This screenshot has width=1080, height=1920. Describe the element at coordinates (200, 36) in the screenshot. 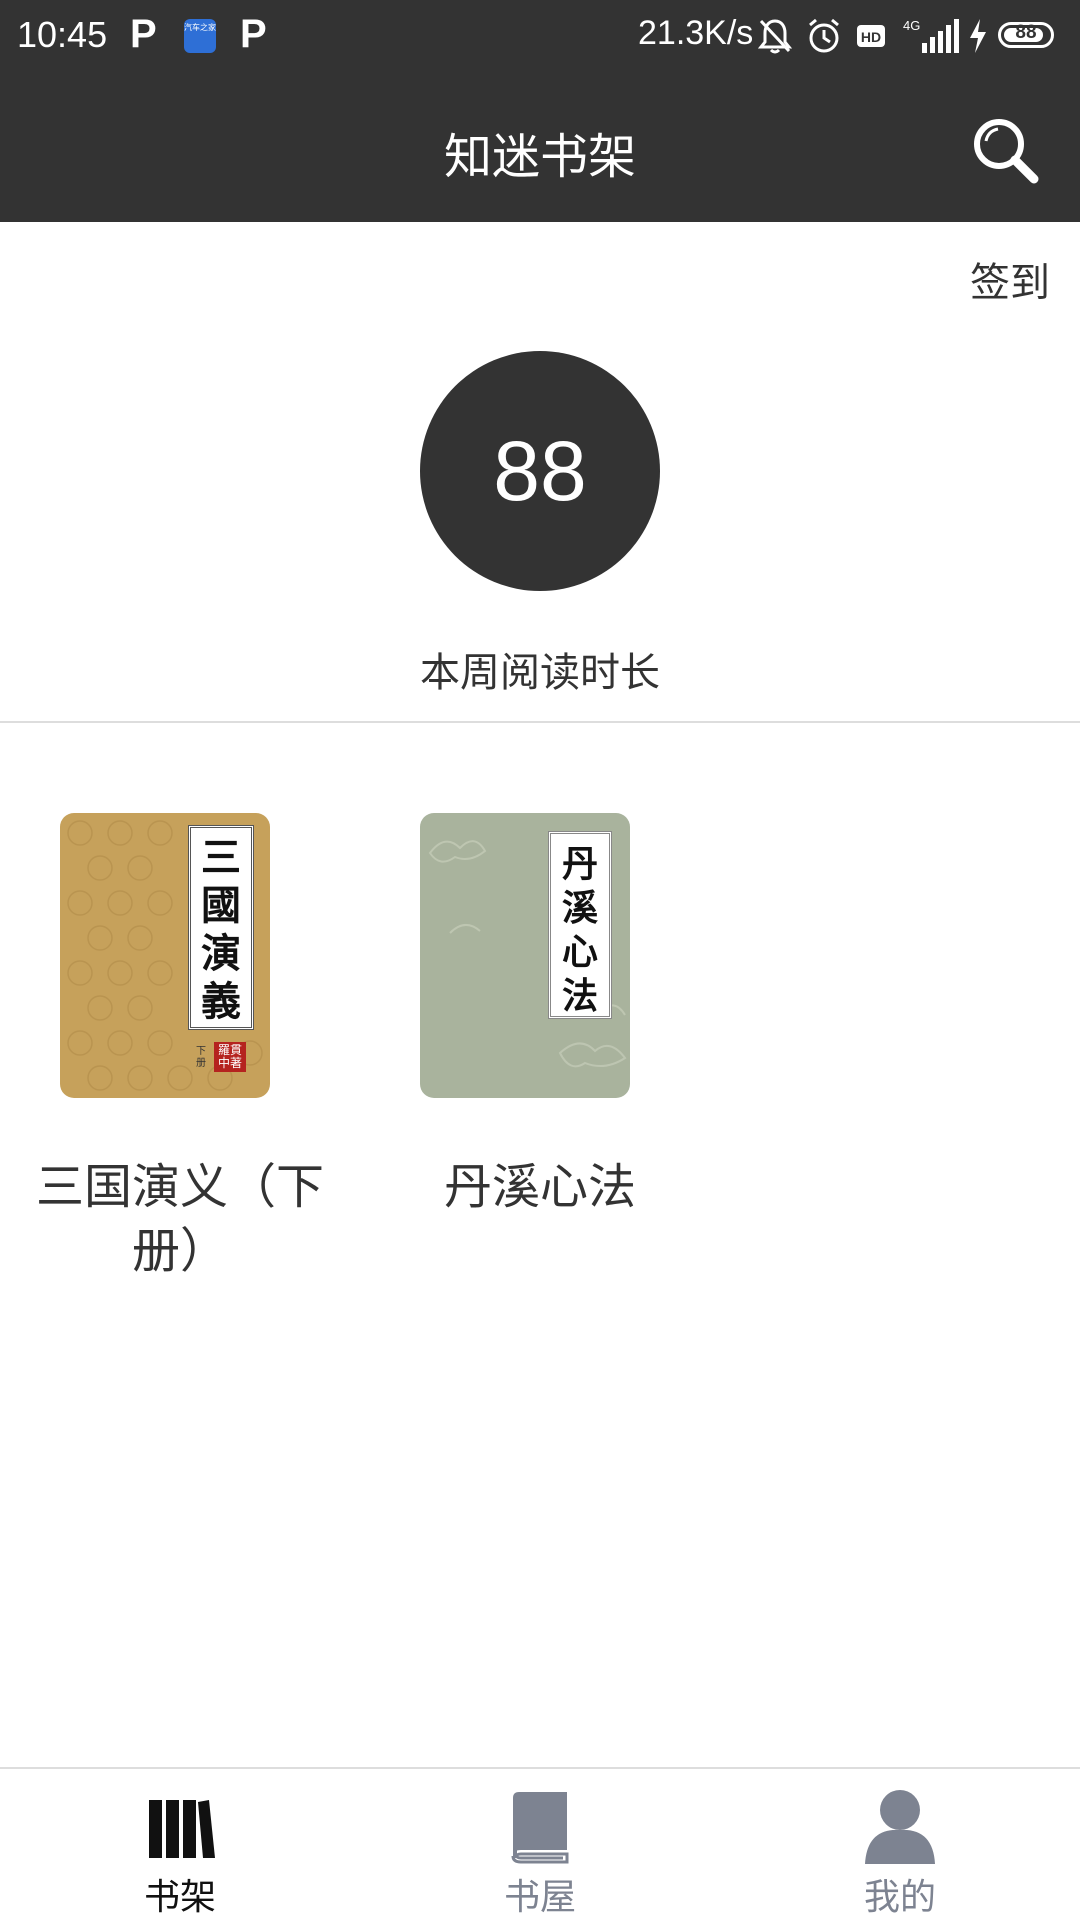

I see `autohome-app-icon: 汽车之家` at that location.